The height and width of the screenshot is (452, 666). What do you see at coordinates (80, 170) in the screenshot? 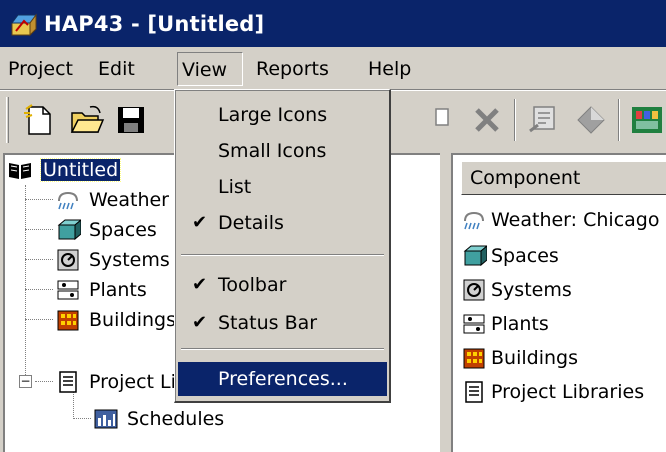
I see `tree-root-label: Untitled` at bounding box center [80, 170].